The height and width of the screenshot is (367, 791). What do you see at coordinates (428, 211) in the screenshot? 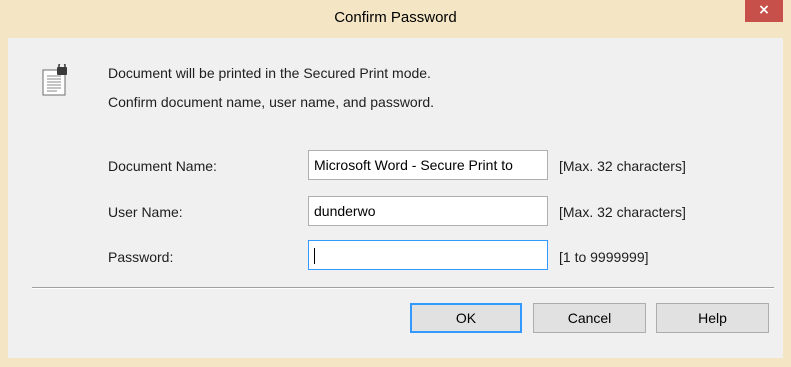
I see `user-name-input: dunderwo` at bounding box center [428, 211].